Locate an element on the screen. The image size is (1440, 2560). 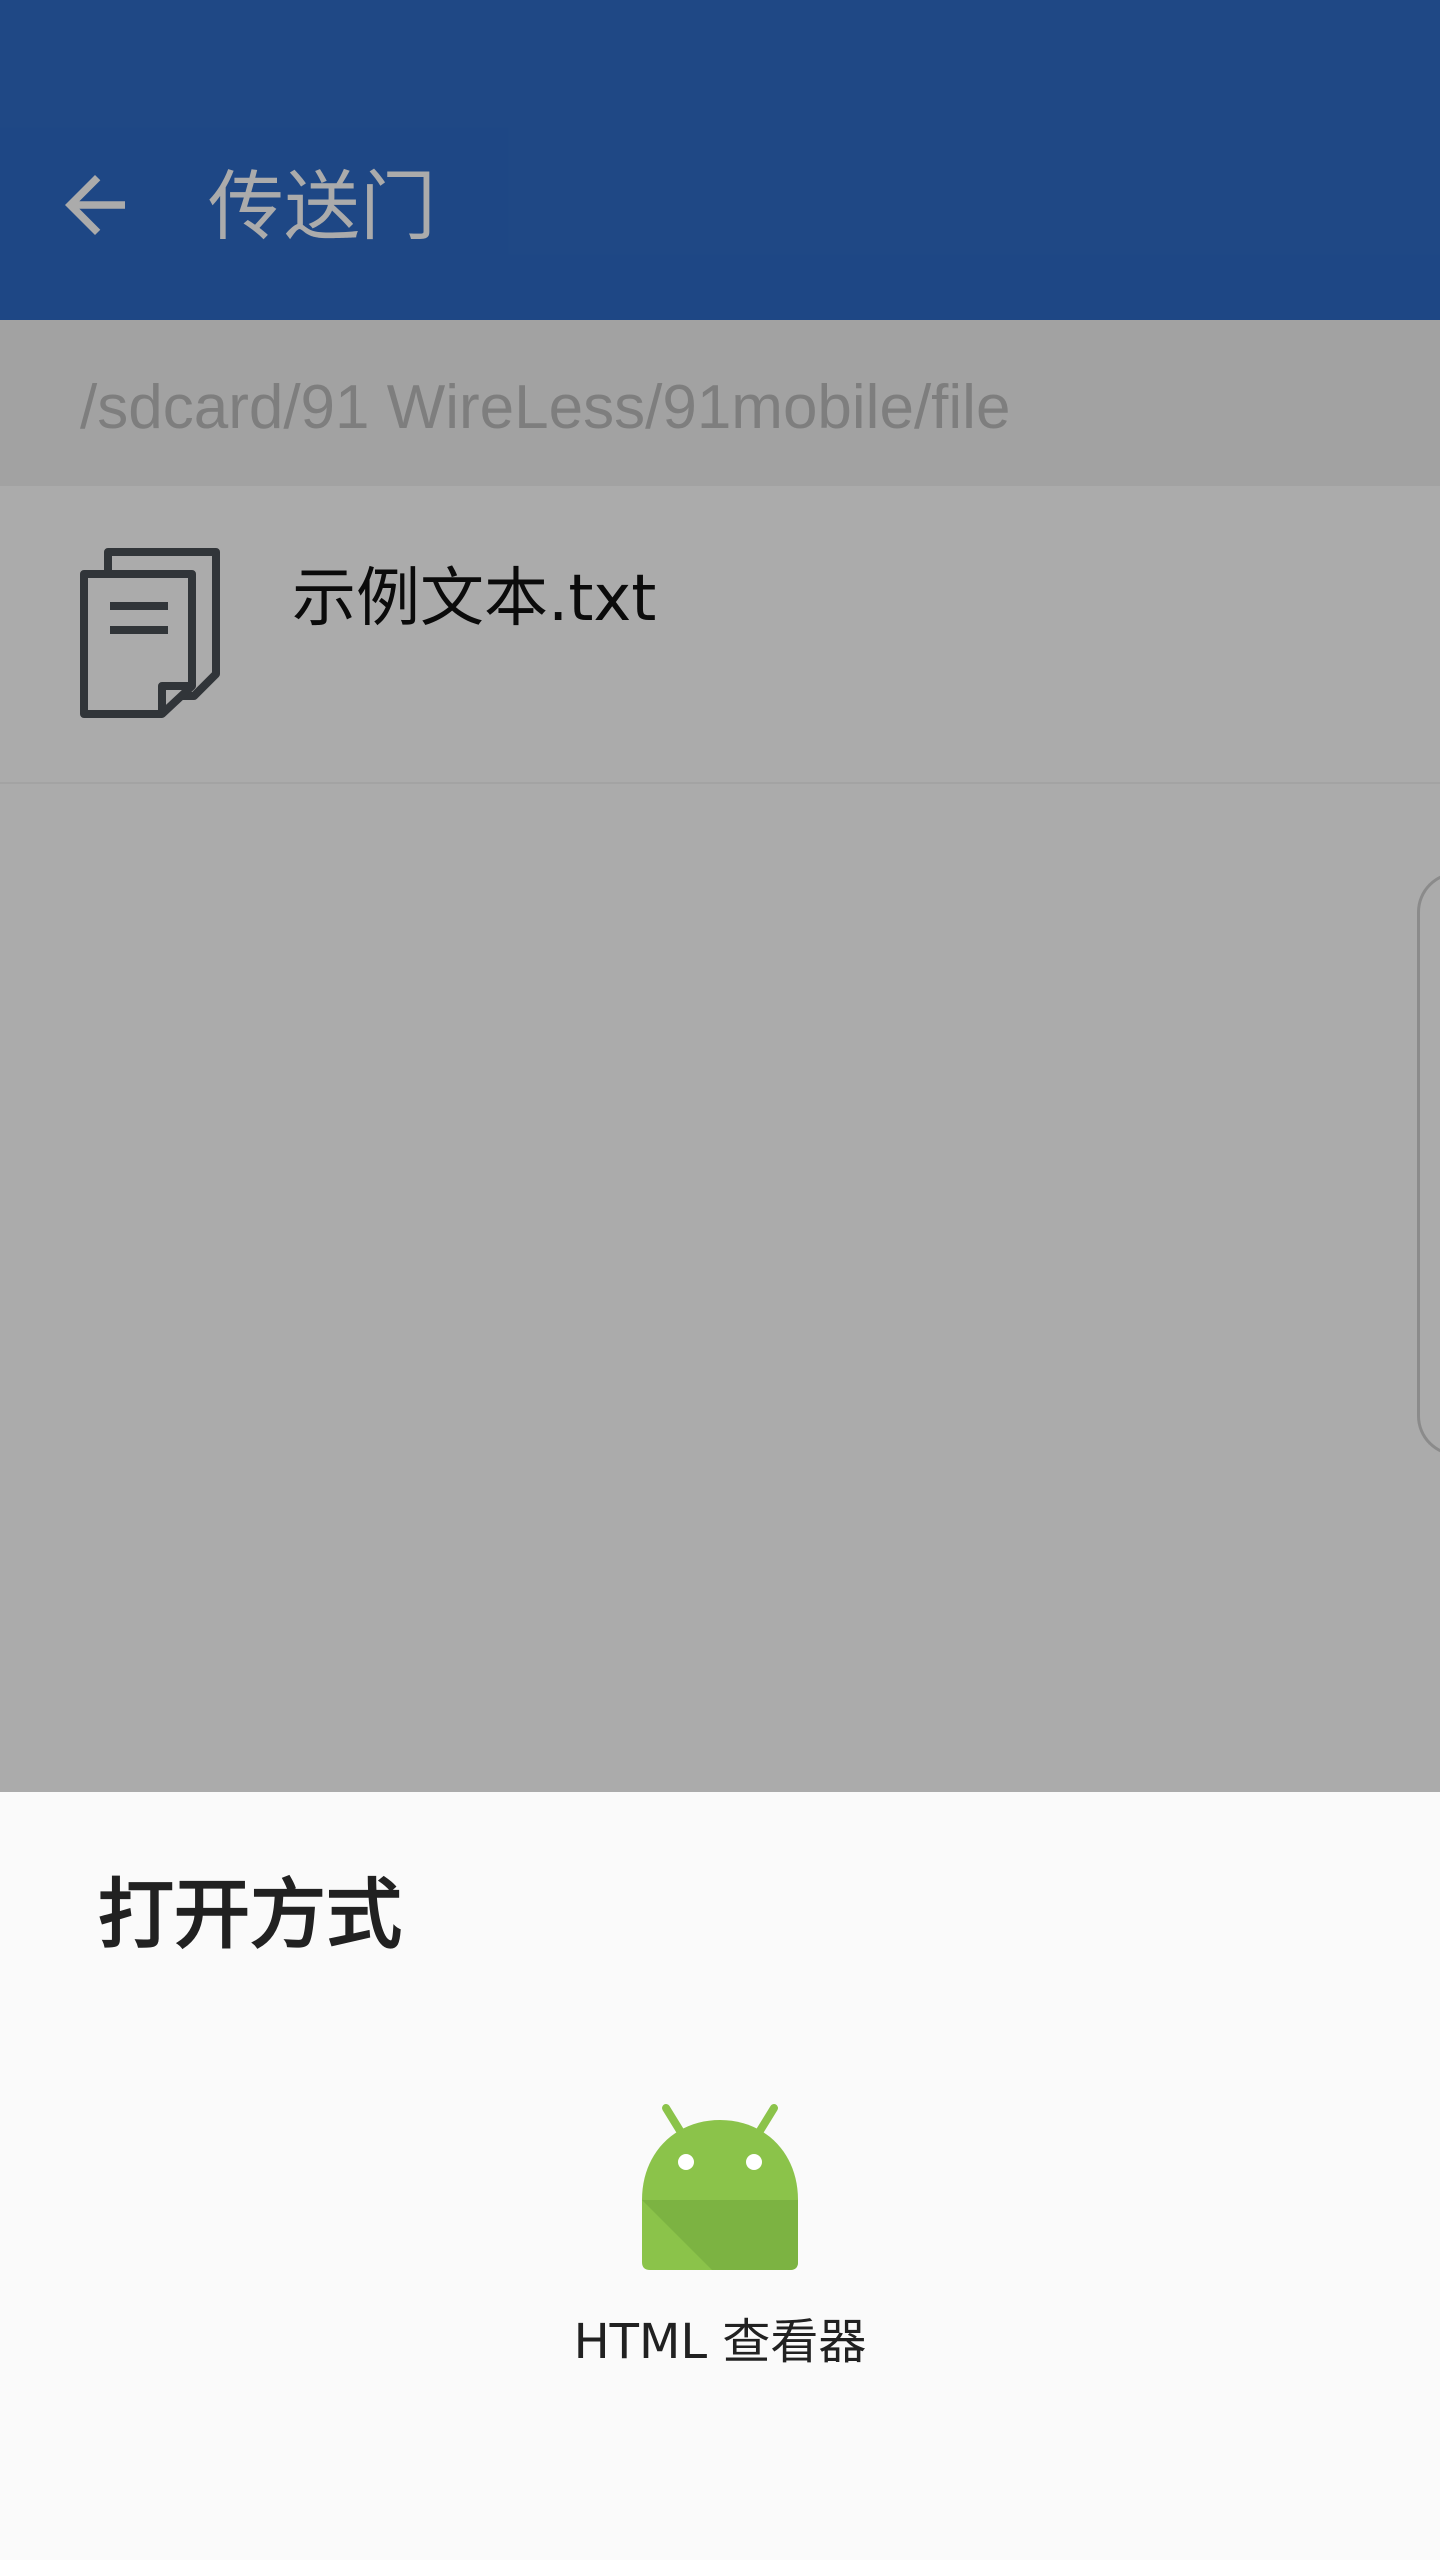
sheet-title: 打开方式 is located at coordinates (250, 1914).